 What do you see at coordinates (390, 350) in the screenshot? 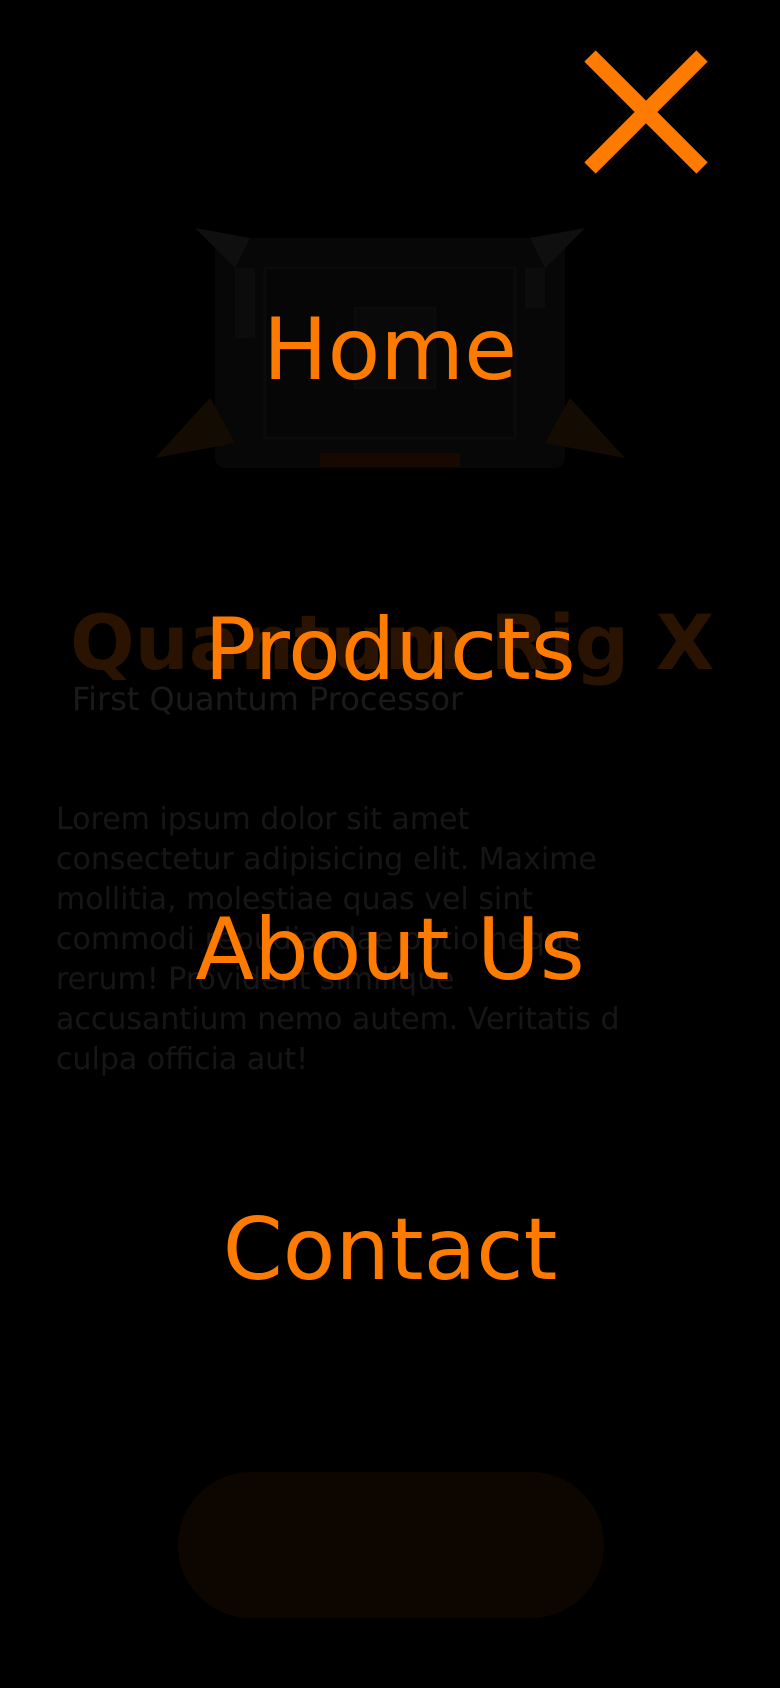
I see `nav-item-home: Home` at bounding box center [390, 350].